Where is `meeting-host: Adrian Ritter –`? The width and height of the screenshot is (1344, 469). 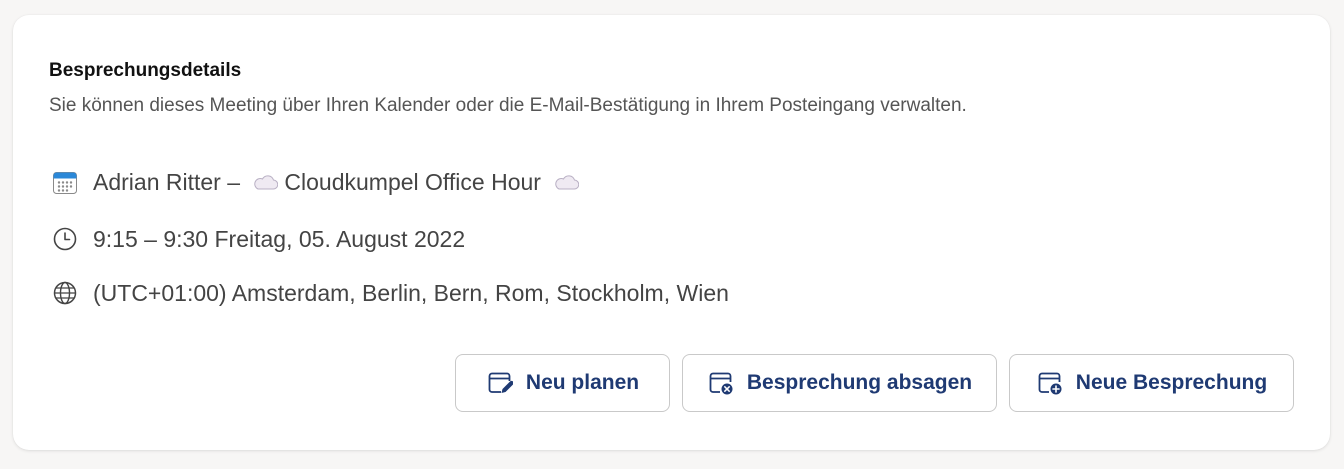 meeting-host: Adrian Ritter – is located at coordinates (167, 181).